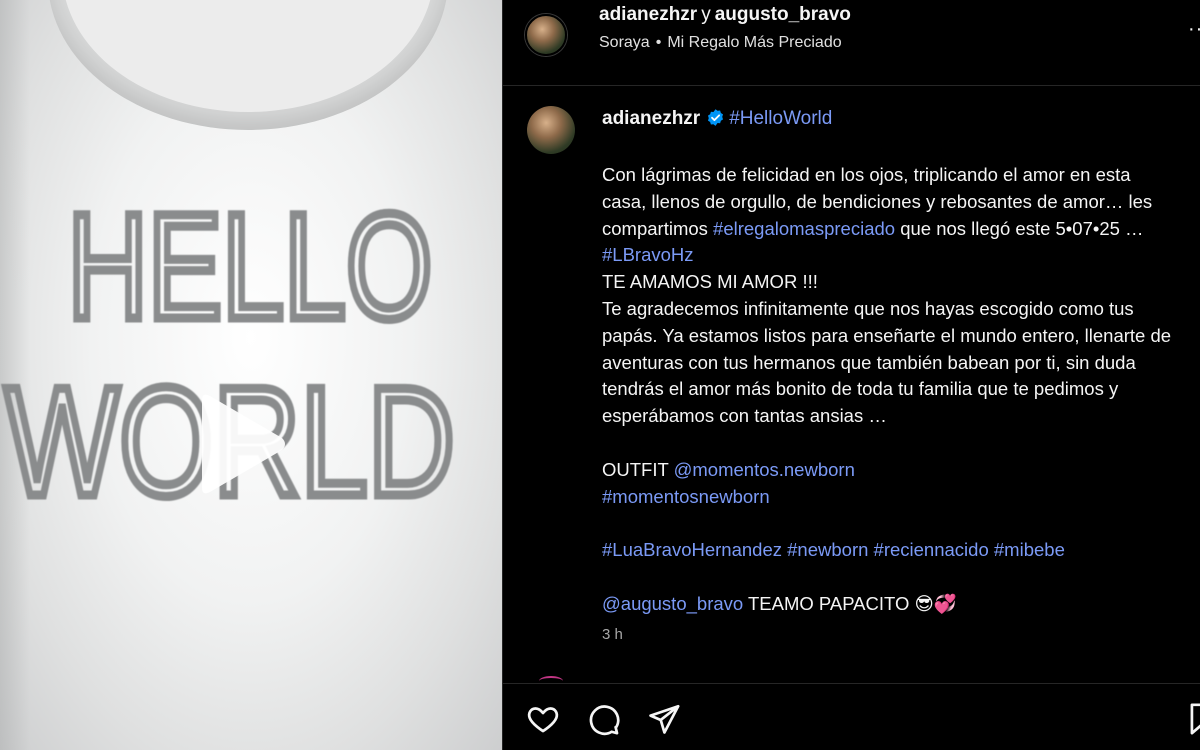 The image size is (1200, 750). I want to click on action-bar, so click(851, 716).